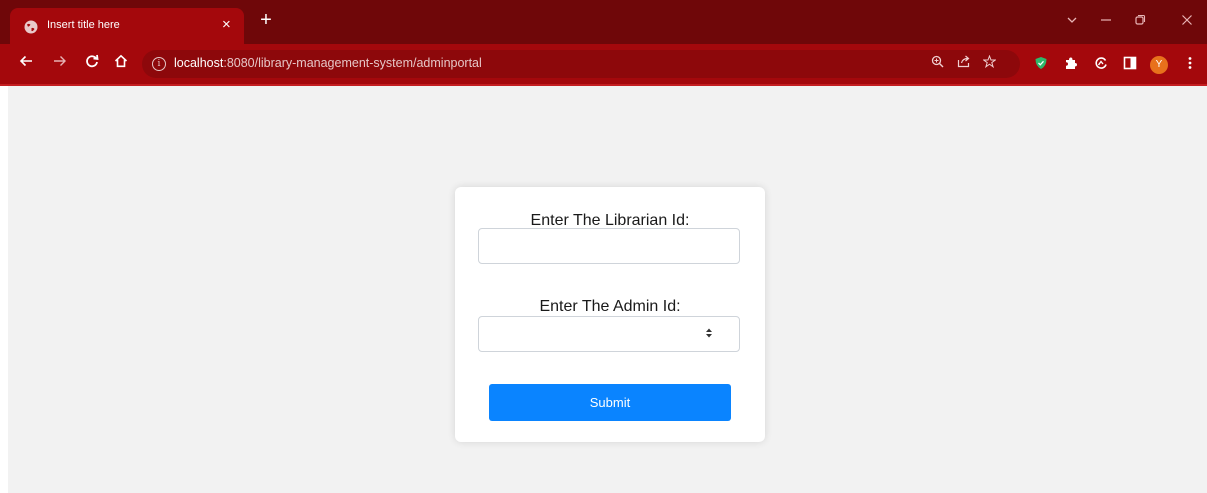 Image resolution: width=1207 pixels, height=493 pixels. What do you see at coordinates (31, 27) in the screenshot?
I see `globe-icon` at bounding box center [31, 27].